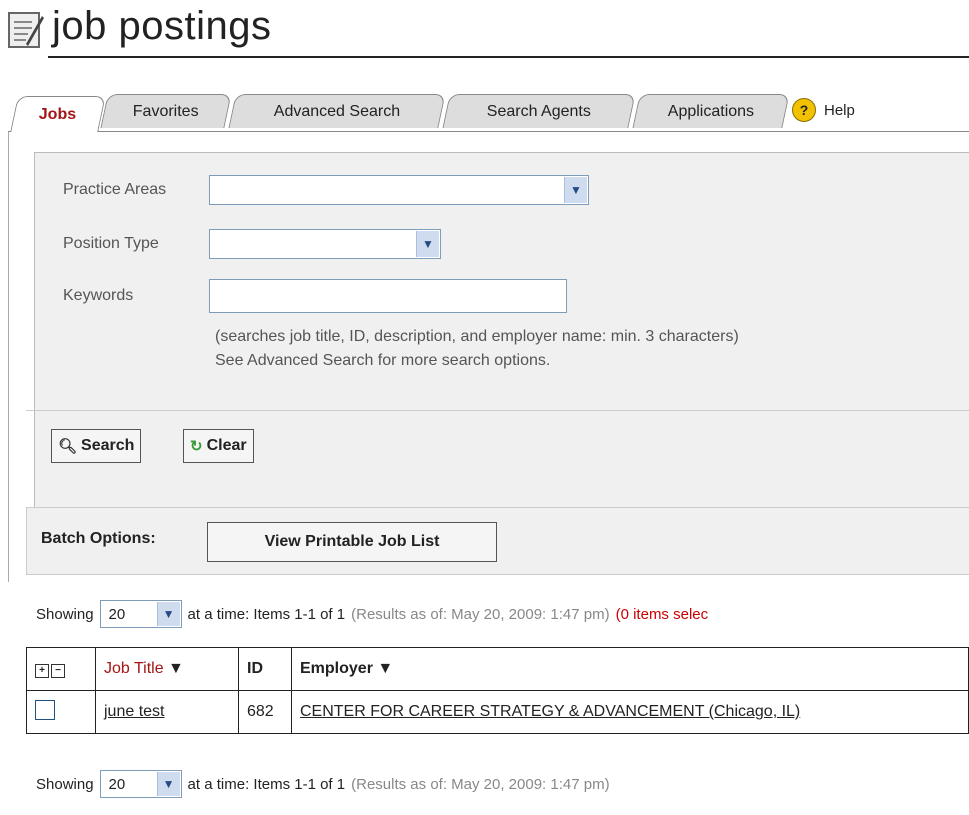  Describe the element at coordinates (662, 614) in the screenshot. I see `selected-count: (0 items selec` at that location.